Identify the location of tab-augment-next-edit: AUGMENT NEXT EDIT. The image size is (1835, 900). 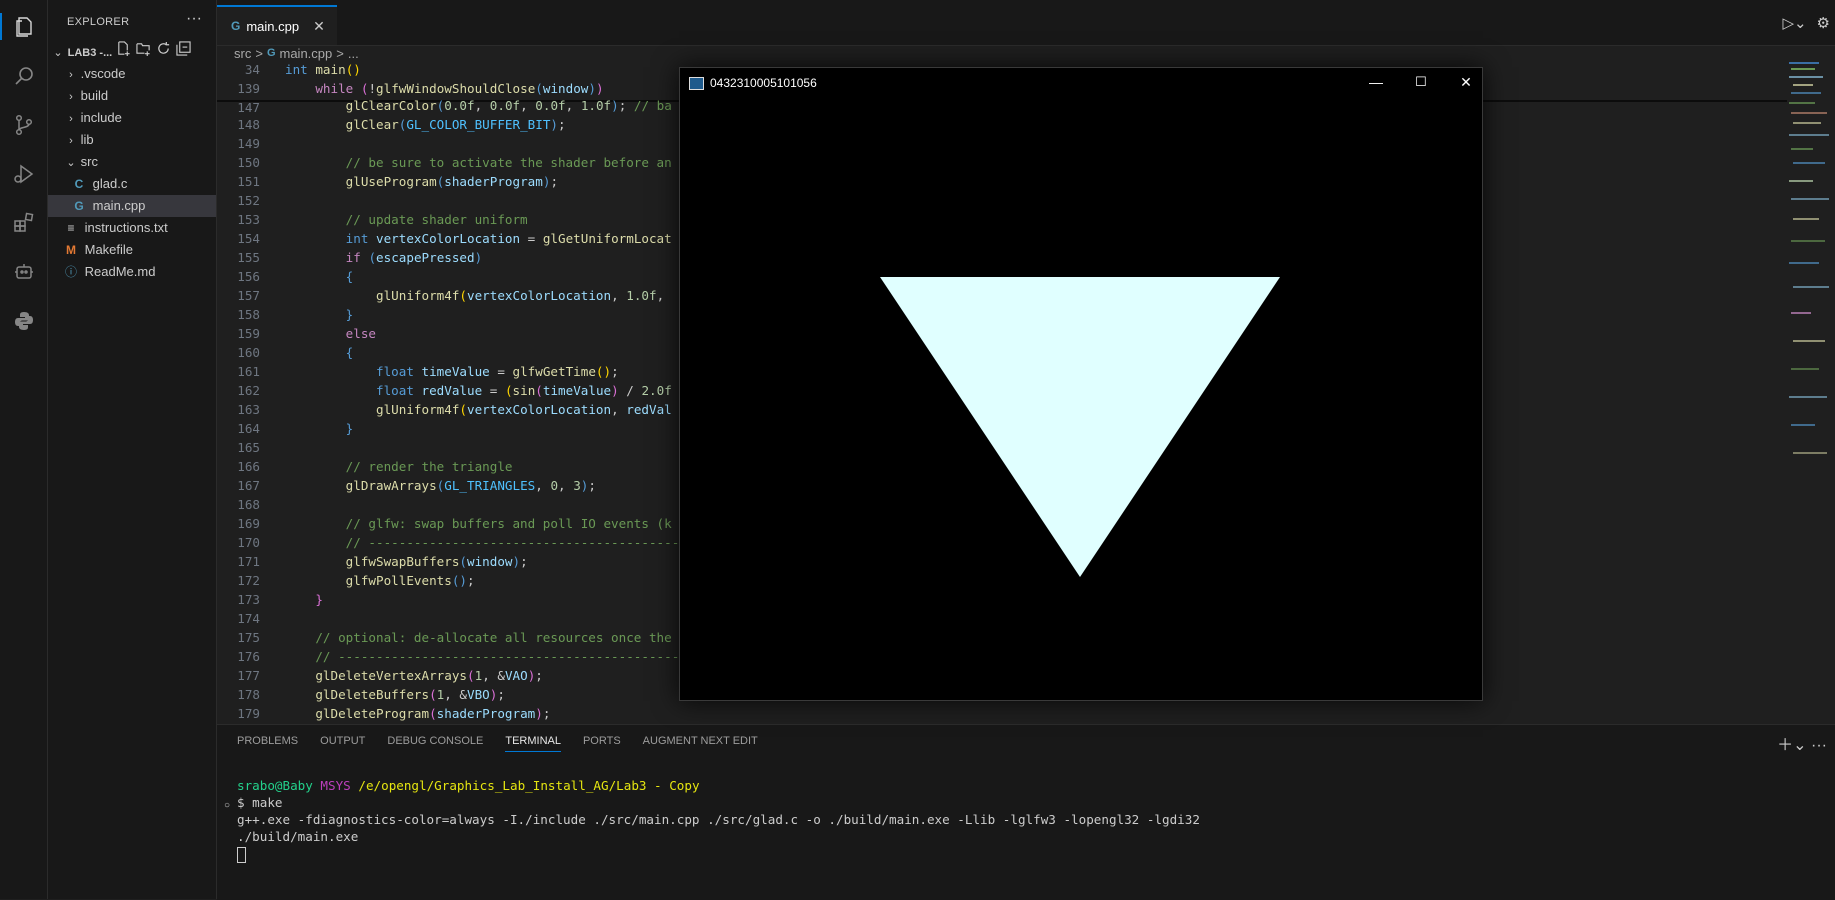
(700, 743).